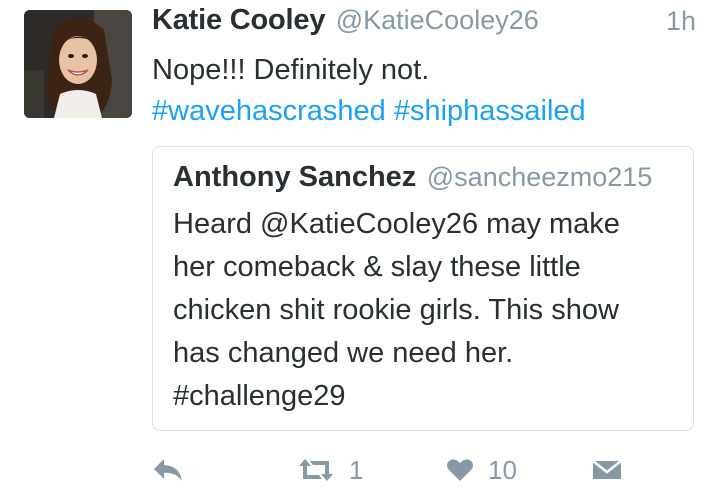 Image resolution: width=720 pixels, height=501 pixels. Describe the element at coordinates (437, 20) in the screenshot. I see `author-handle: @KatieCooley26` at that location.